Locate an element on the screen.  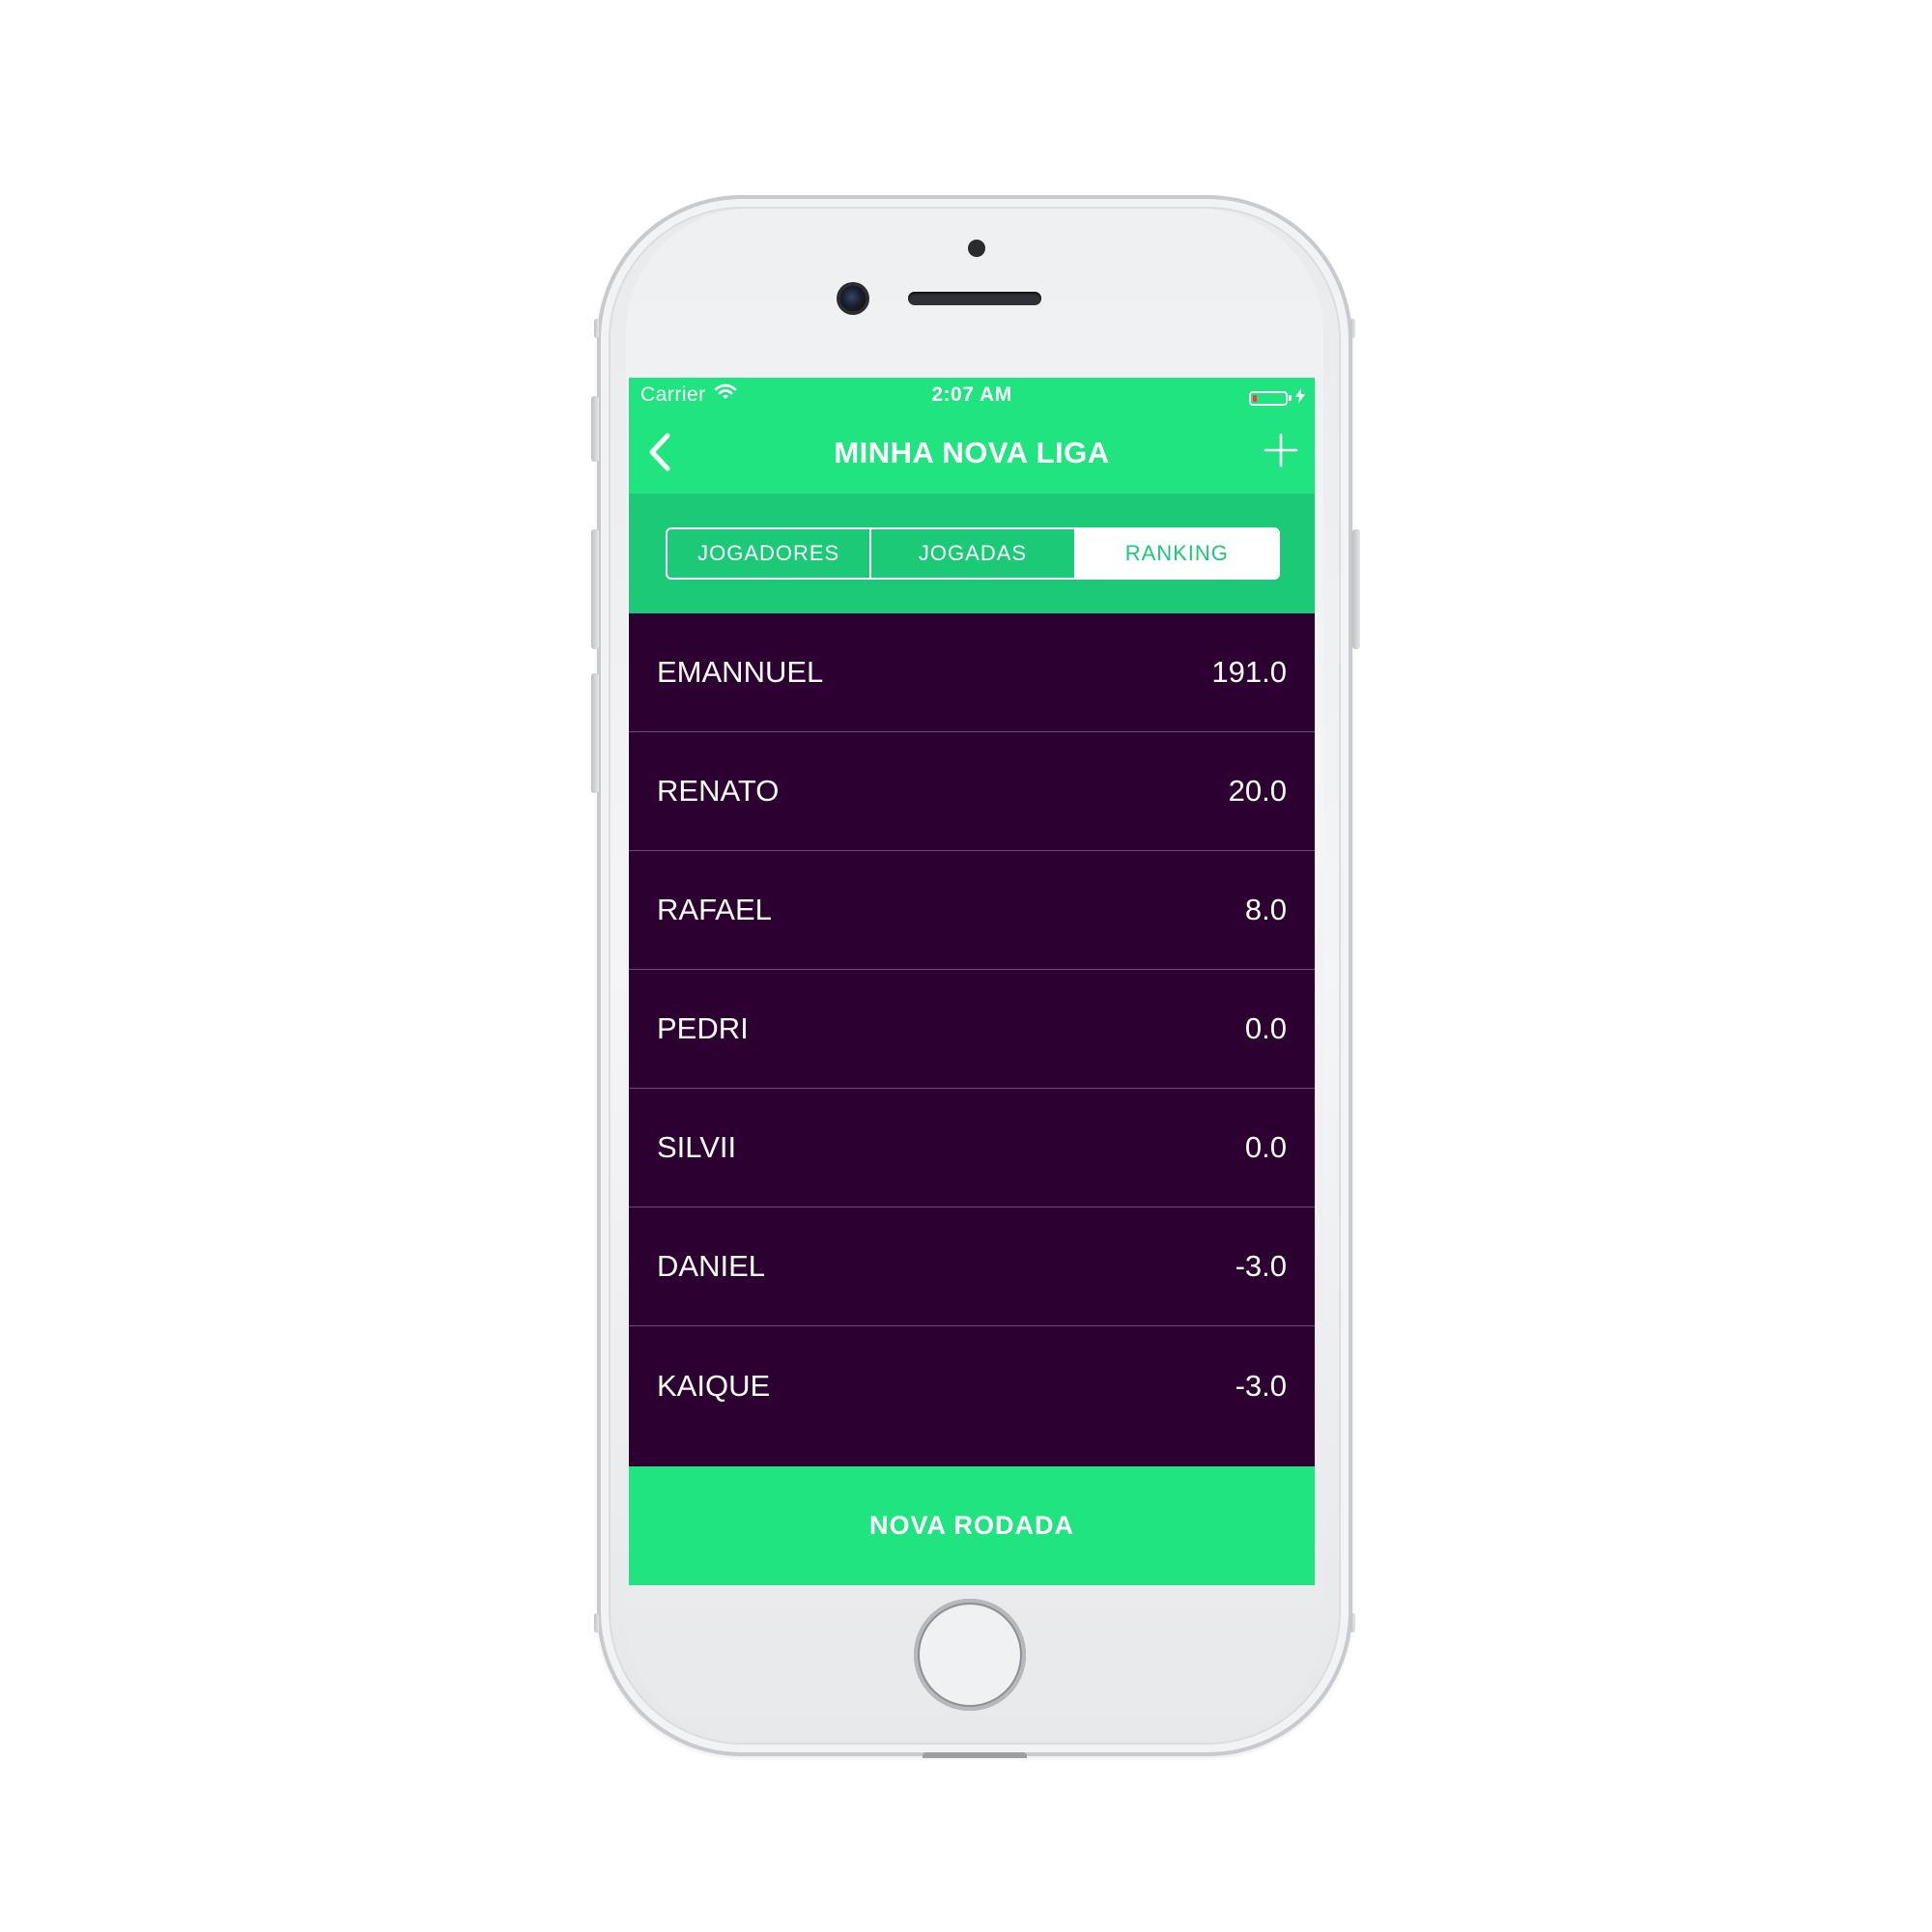
status-time: 2:07 AM is located at coordinates (971, 395).